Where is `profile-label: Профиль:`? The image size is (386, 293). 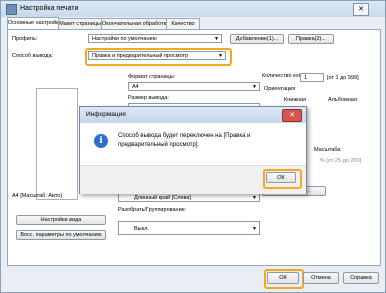
profile-label: Профиль: is located at coordinates (25, 39).